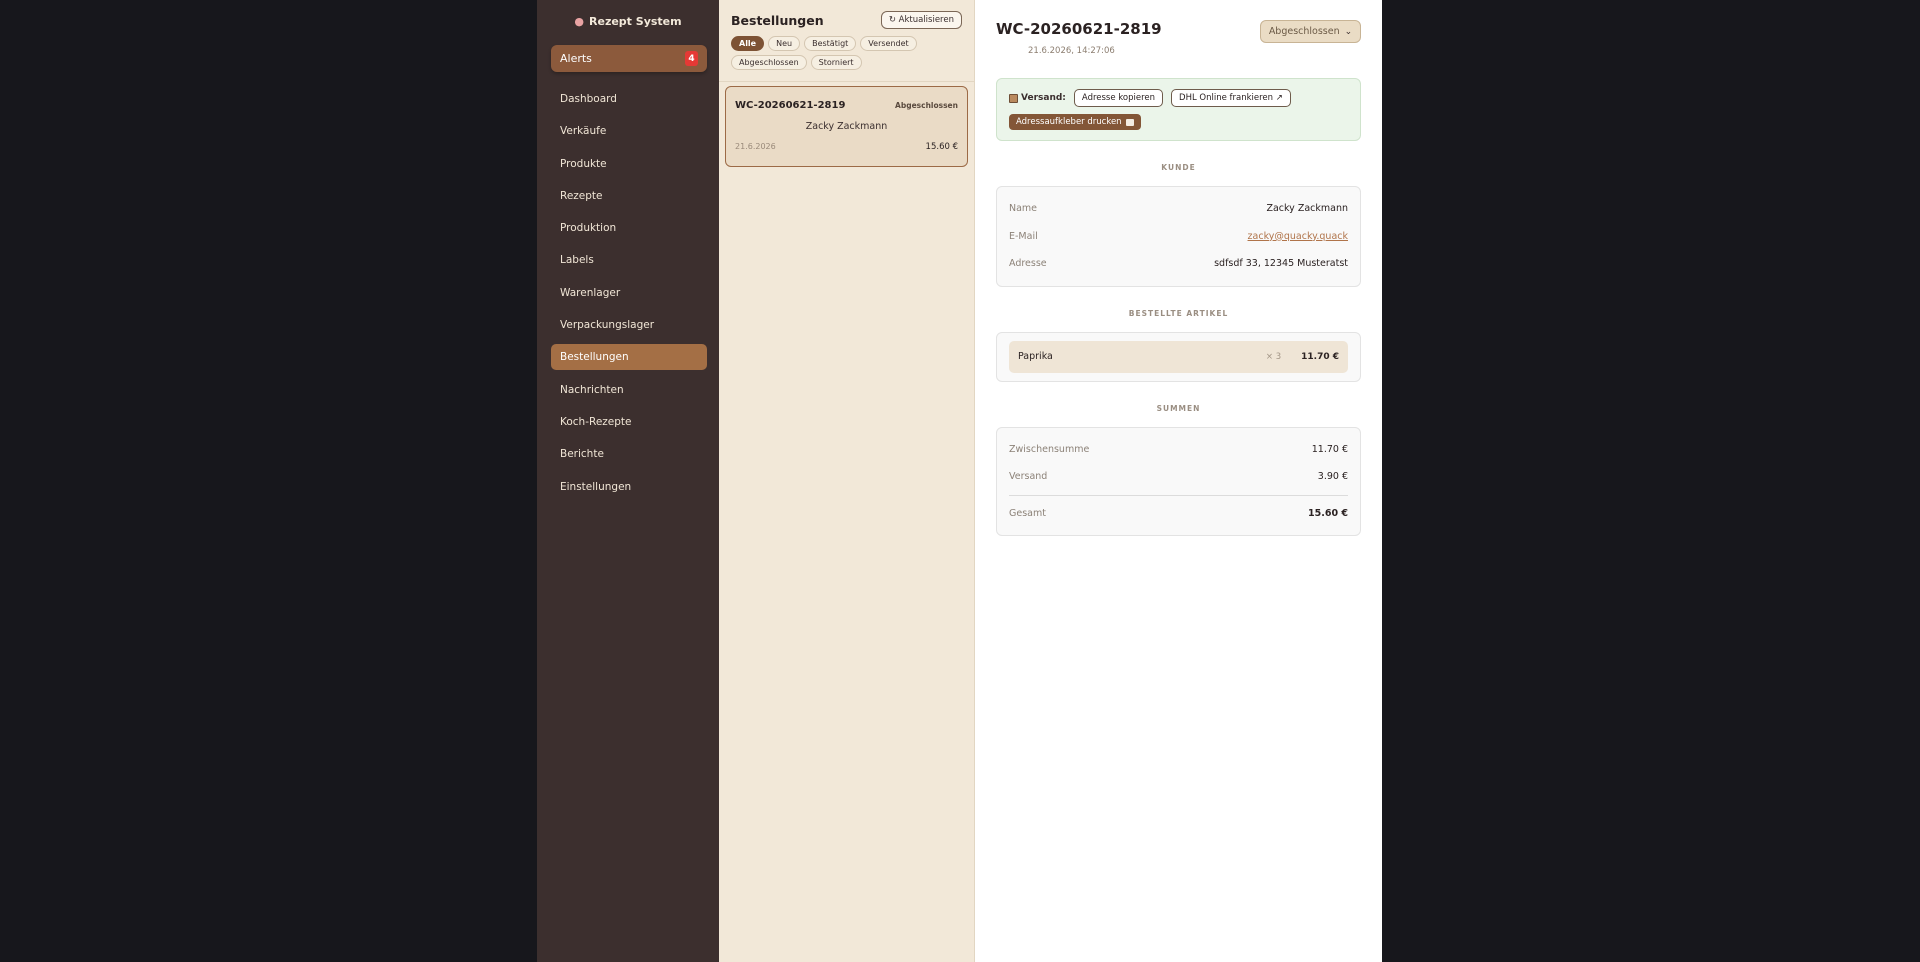 Image resolution: width=1920 pixels, height=962 pixels. I want to click on package-icon, so click(1013, 98).